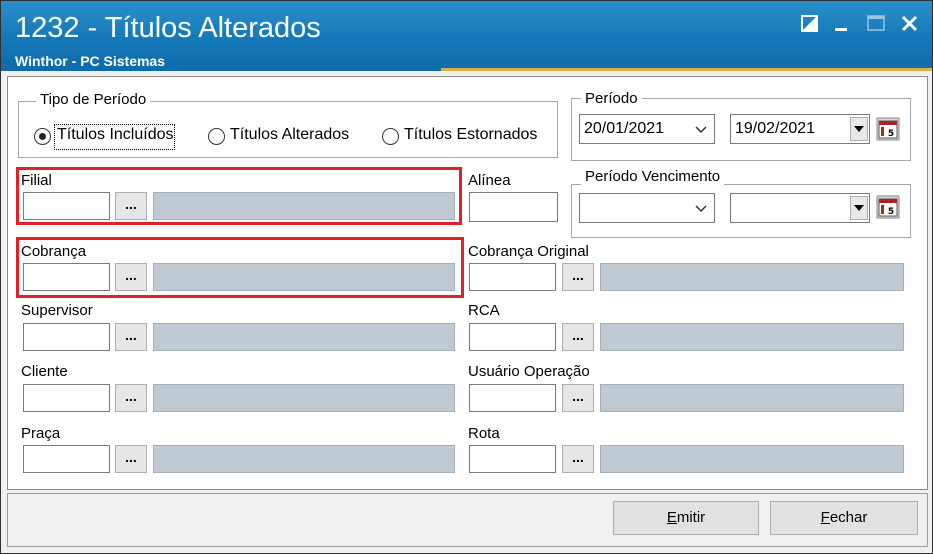 The height and width of the screenshot is (554, 933). Describe the element at coordinates (691, 517) in the screenshot. I see `emitir-label-rest: mitir` at that location.